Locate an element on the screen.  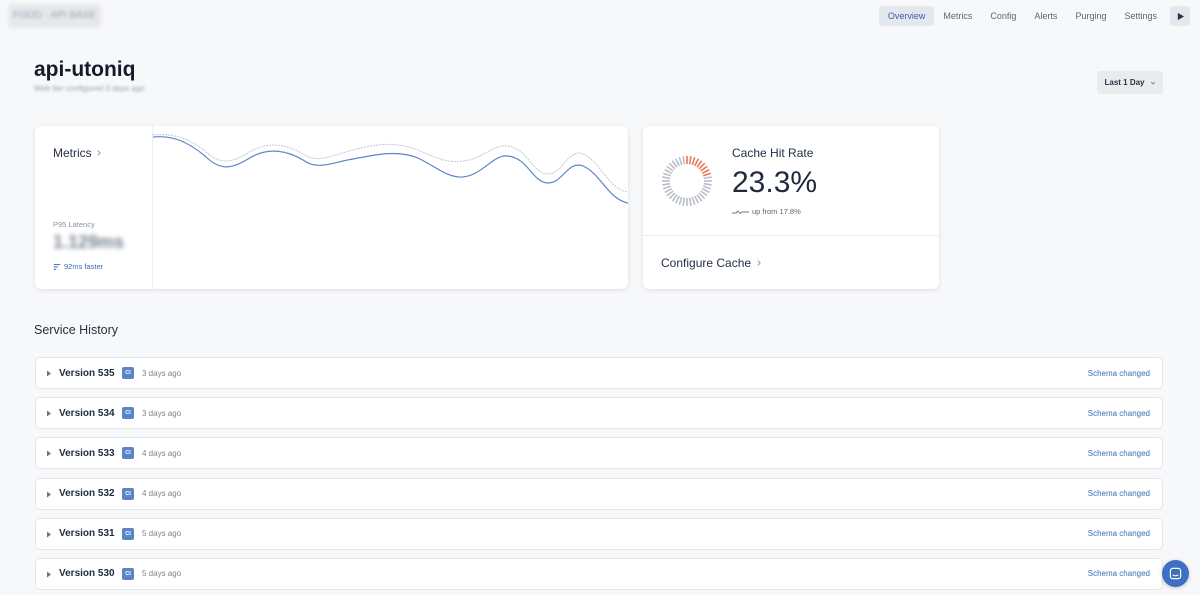
tab-metrics: Metrics is located at coordinates (957, 16).